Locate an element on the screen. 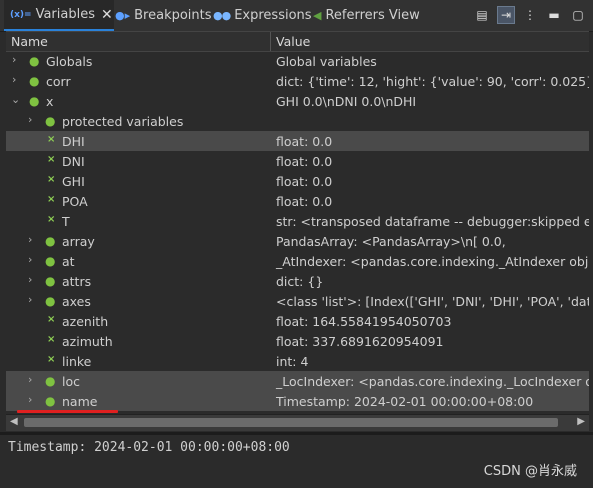  tree-row-globals: › ● Globals Global variables is located at coordinates (297, 61).